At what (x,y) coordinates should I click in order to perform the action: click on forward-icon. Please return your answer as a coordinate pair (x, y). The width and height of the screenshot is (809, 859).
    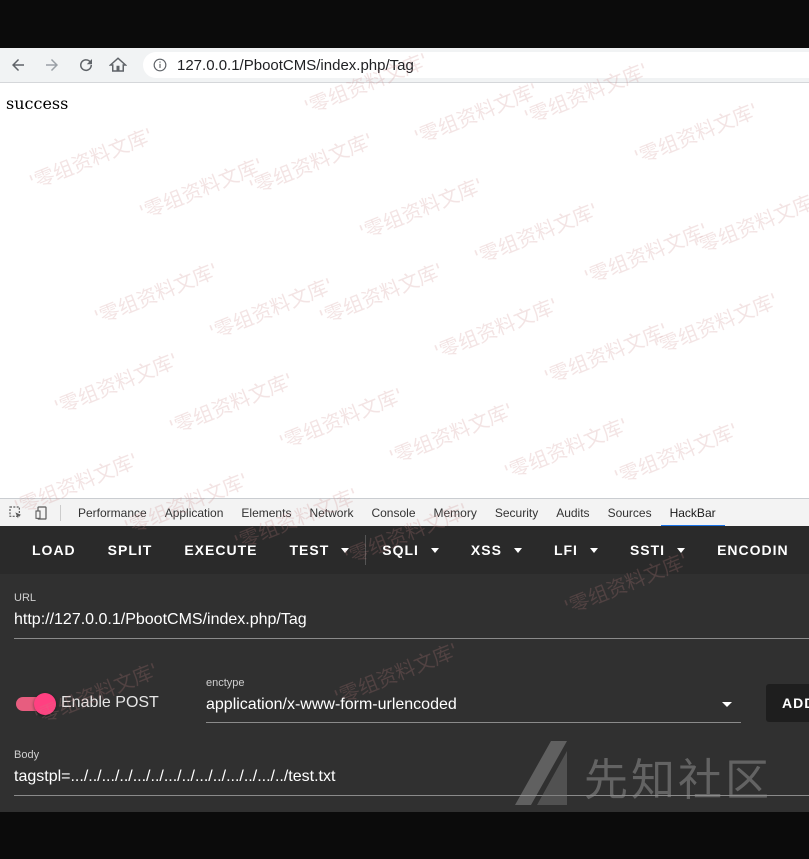
    Looking at the image, I should click on (52, 65).